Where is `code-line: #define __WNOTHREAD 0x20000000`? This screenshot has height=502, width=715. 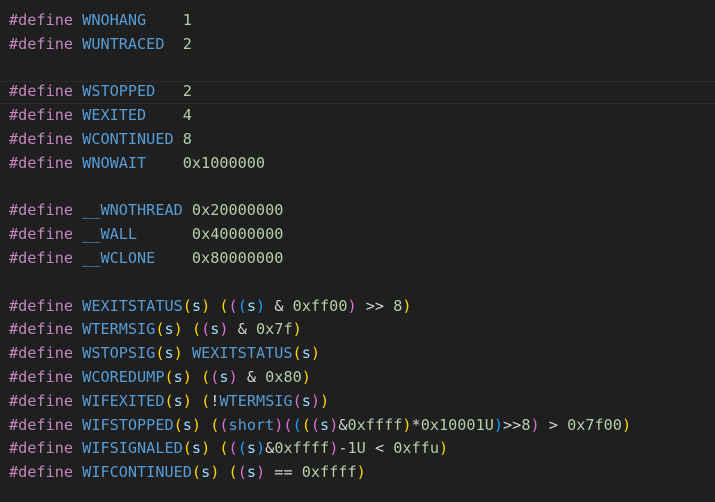 code-line: #define __WNOTHREAD 0x20000000 is located at coordinates (146, 211).